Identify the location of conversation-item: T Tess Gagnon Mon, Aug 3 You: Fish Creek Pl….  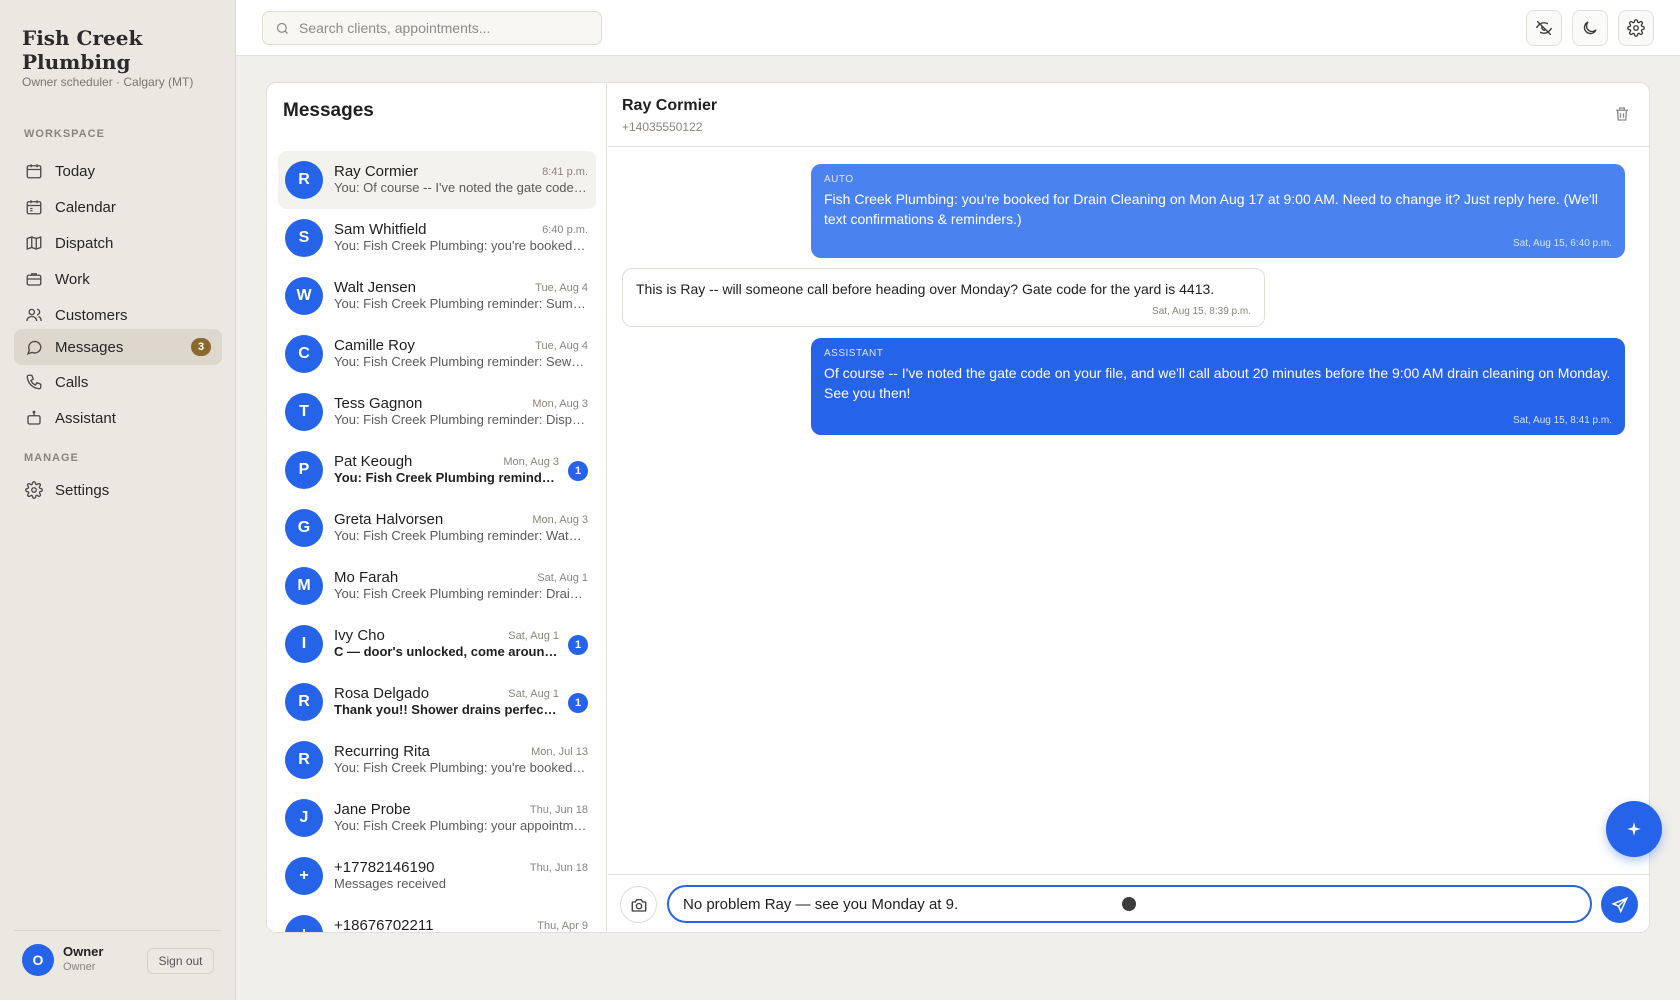
(437, 412).